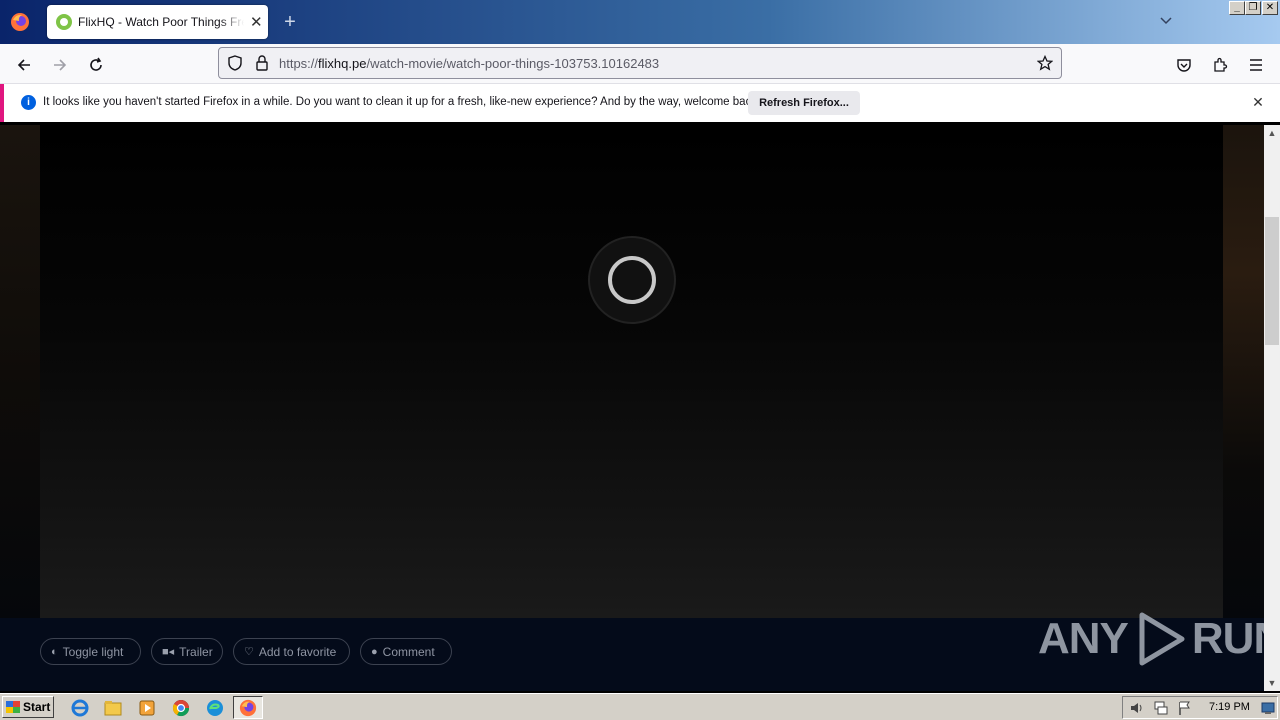 This screenshot has height=720, width=1280. What do you see at coordinates (113, 708) in the screenshot?
I see `file-explorer-icon` at bounding box center [113, 708].